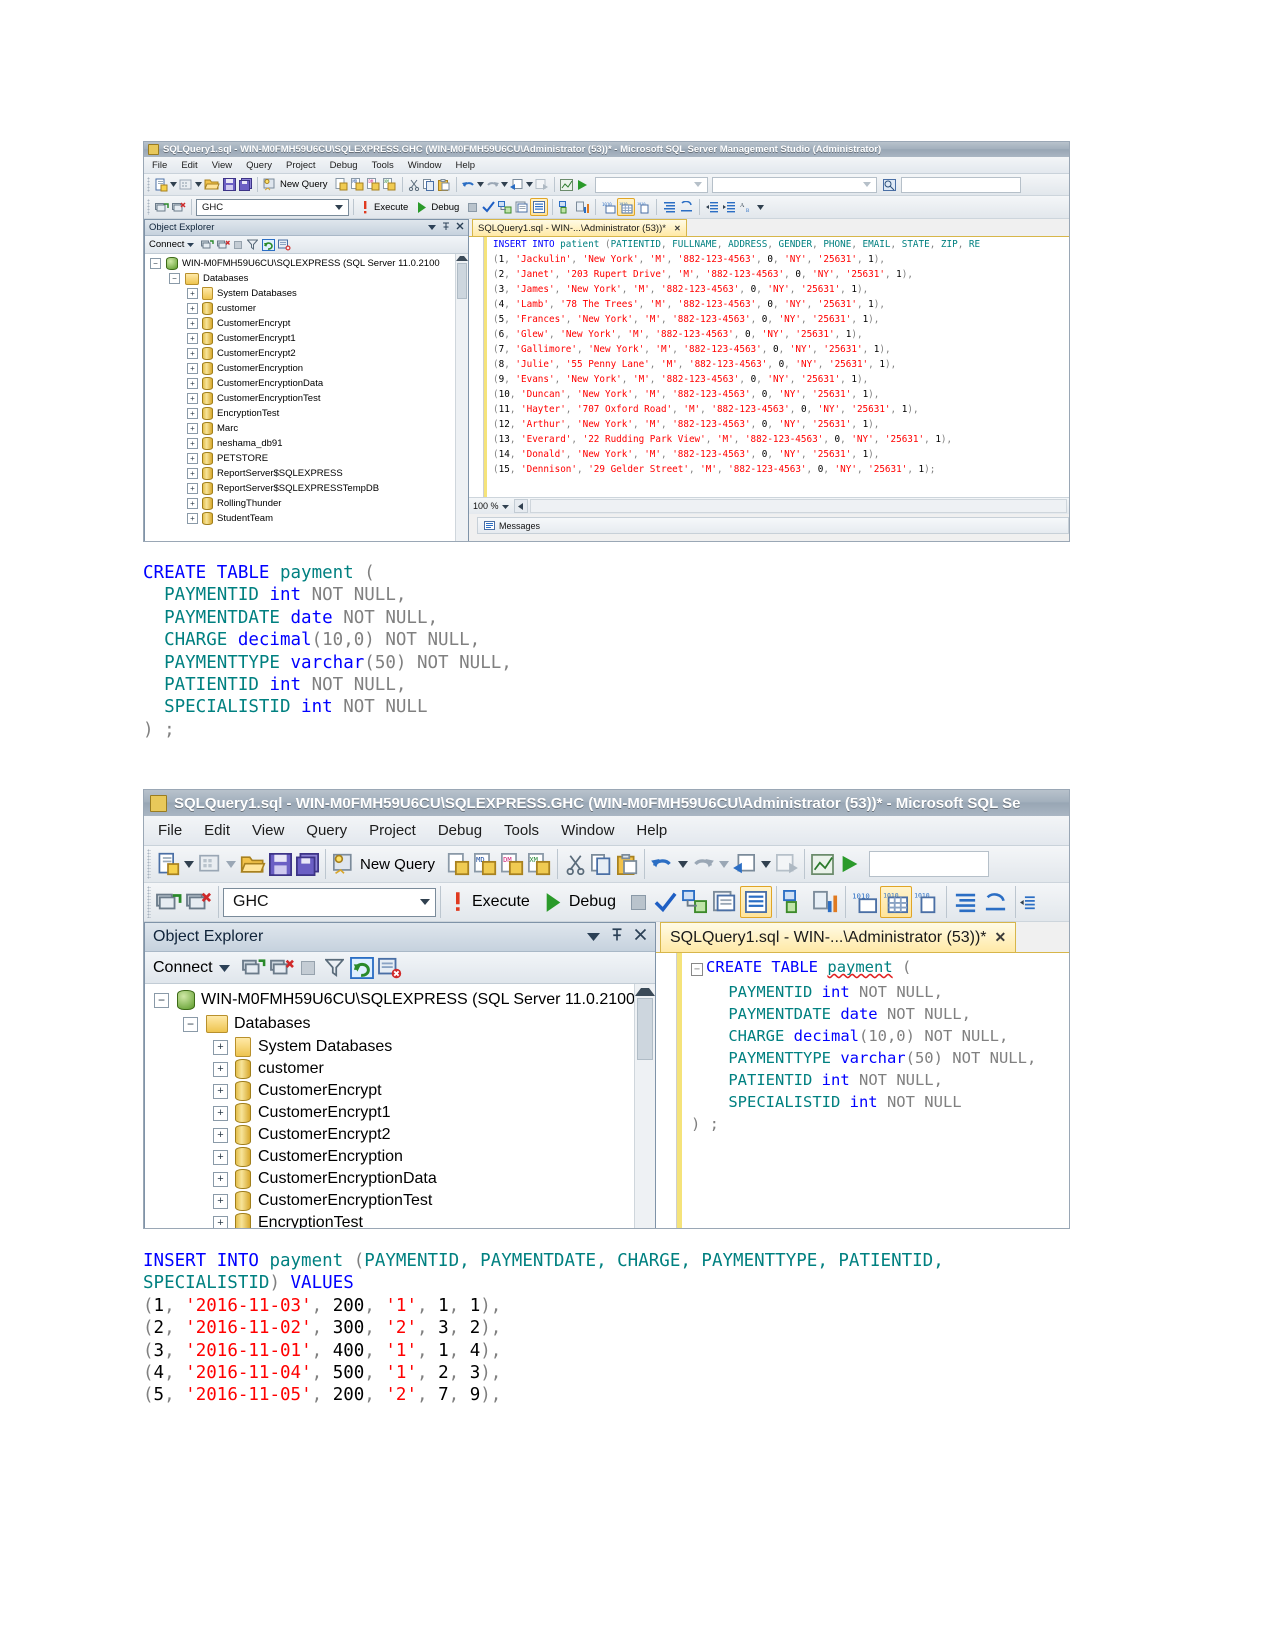 This screenshot has width=1275, height=1651. Describe the element at coordinates (592, 902) in the screenshot. I see `debug-button: Debug` at that location.